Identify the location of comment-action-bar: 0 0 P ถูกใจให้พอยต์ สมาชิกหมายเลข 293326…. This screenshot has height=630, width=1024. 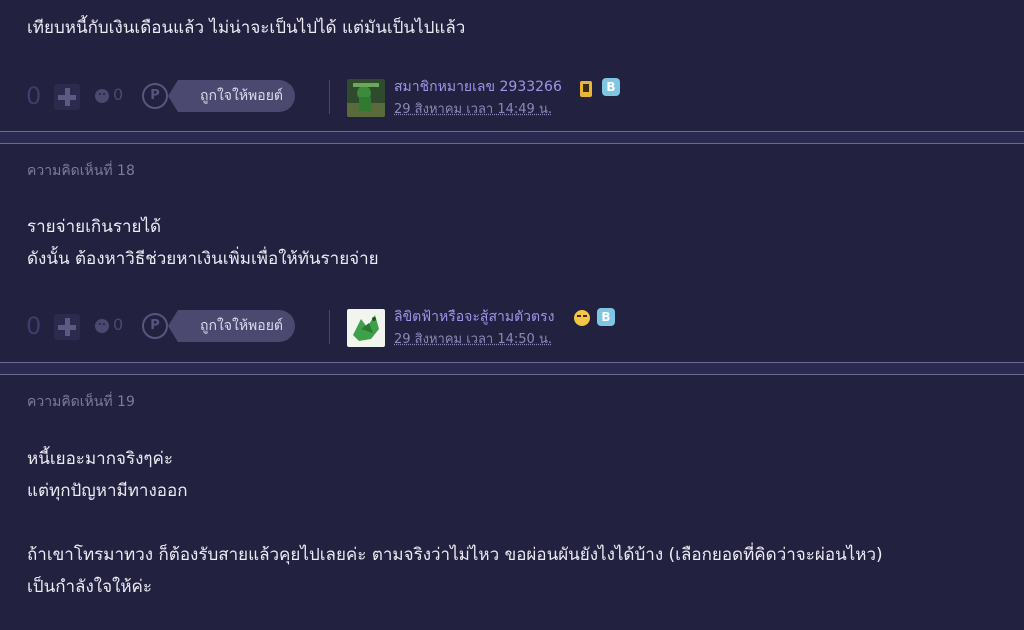
(512, 99).